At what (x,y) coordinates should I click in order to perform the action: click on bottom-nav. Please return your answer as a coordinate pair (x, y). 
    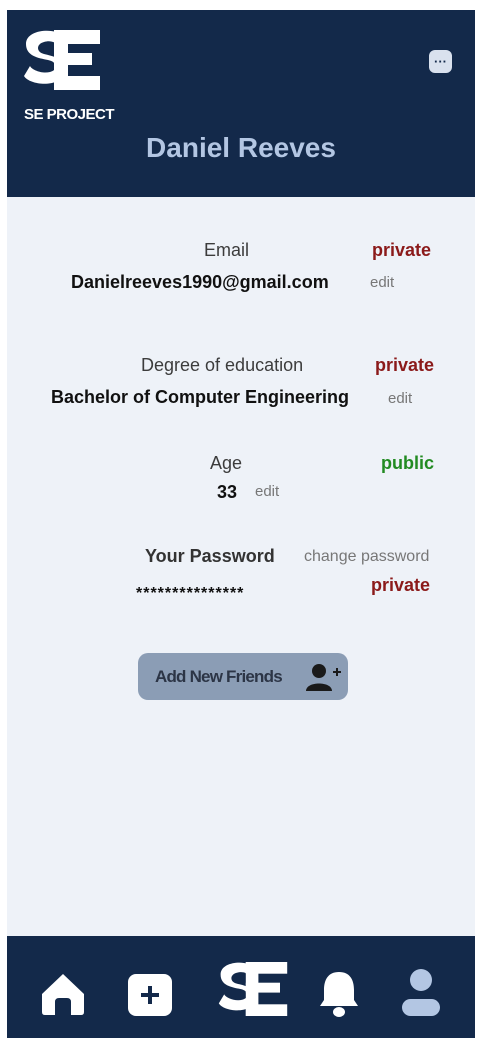
    Looking at the image, I should click on (241, 987).